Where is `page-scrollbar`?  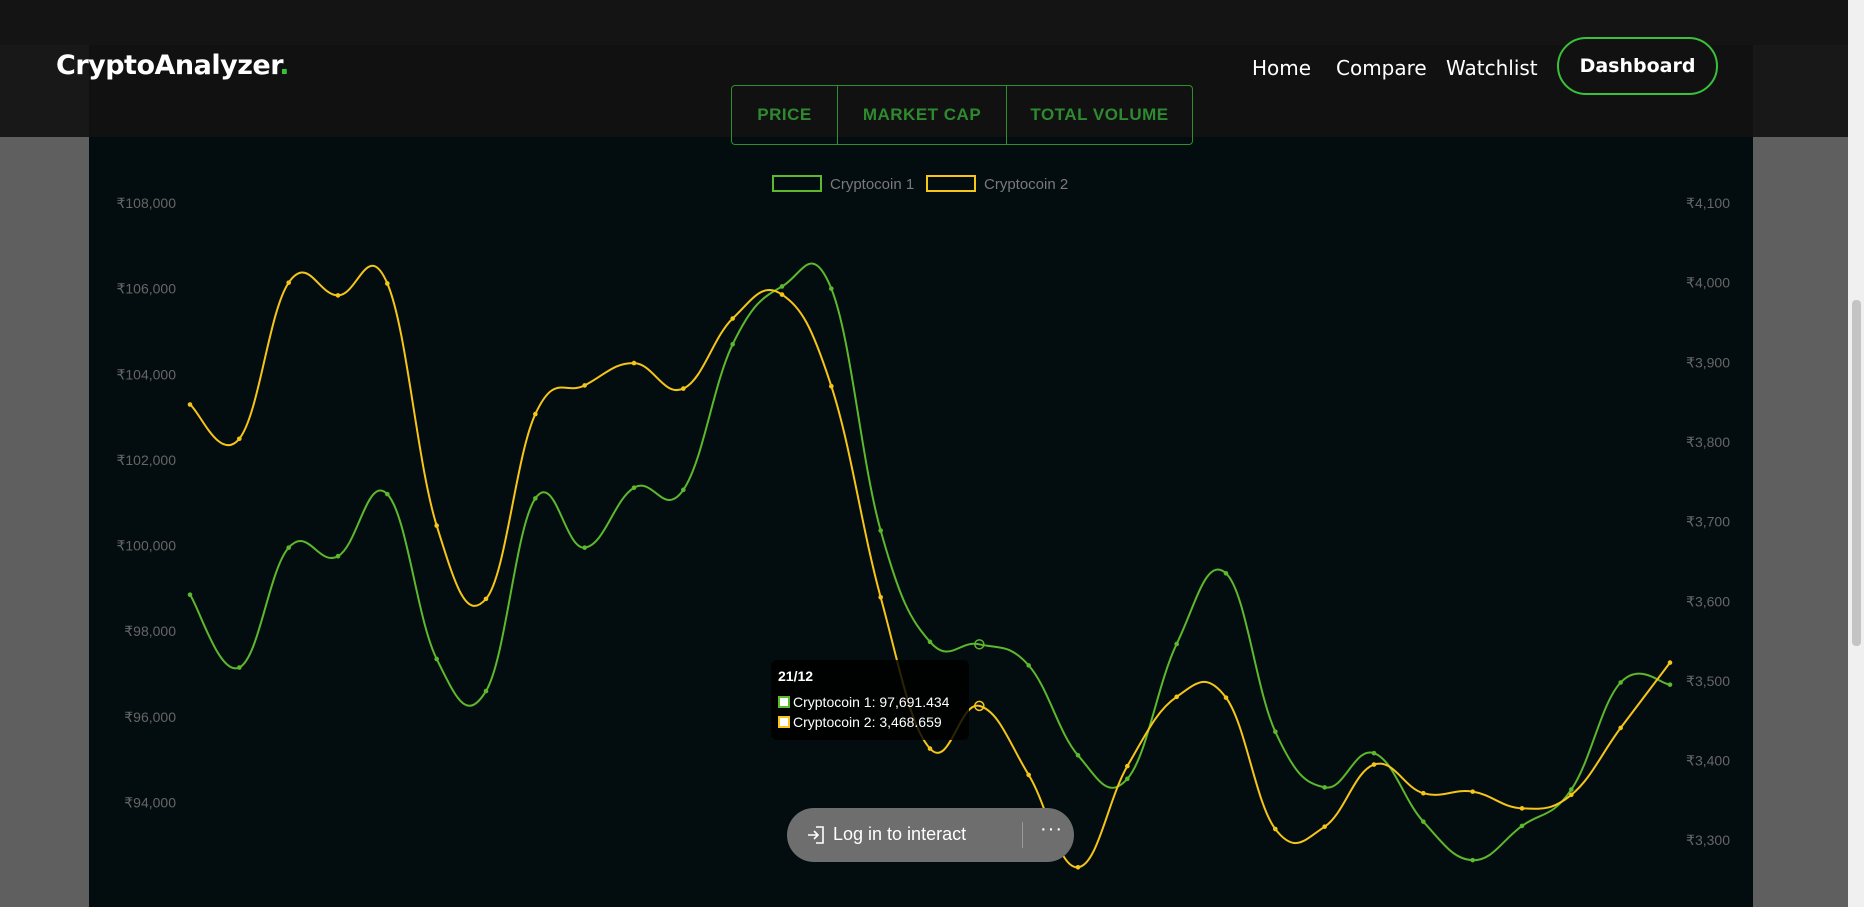 page-scrollbar is located at coordinates (1856, 453).